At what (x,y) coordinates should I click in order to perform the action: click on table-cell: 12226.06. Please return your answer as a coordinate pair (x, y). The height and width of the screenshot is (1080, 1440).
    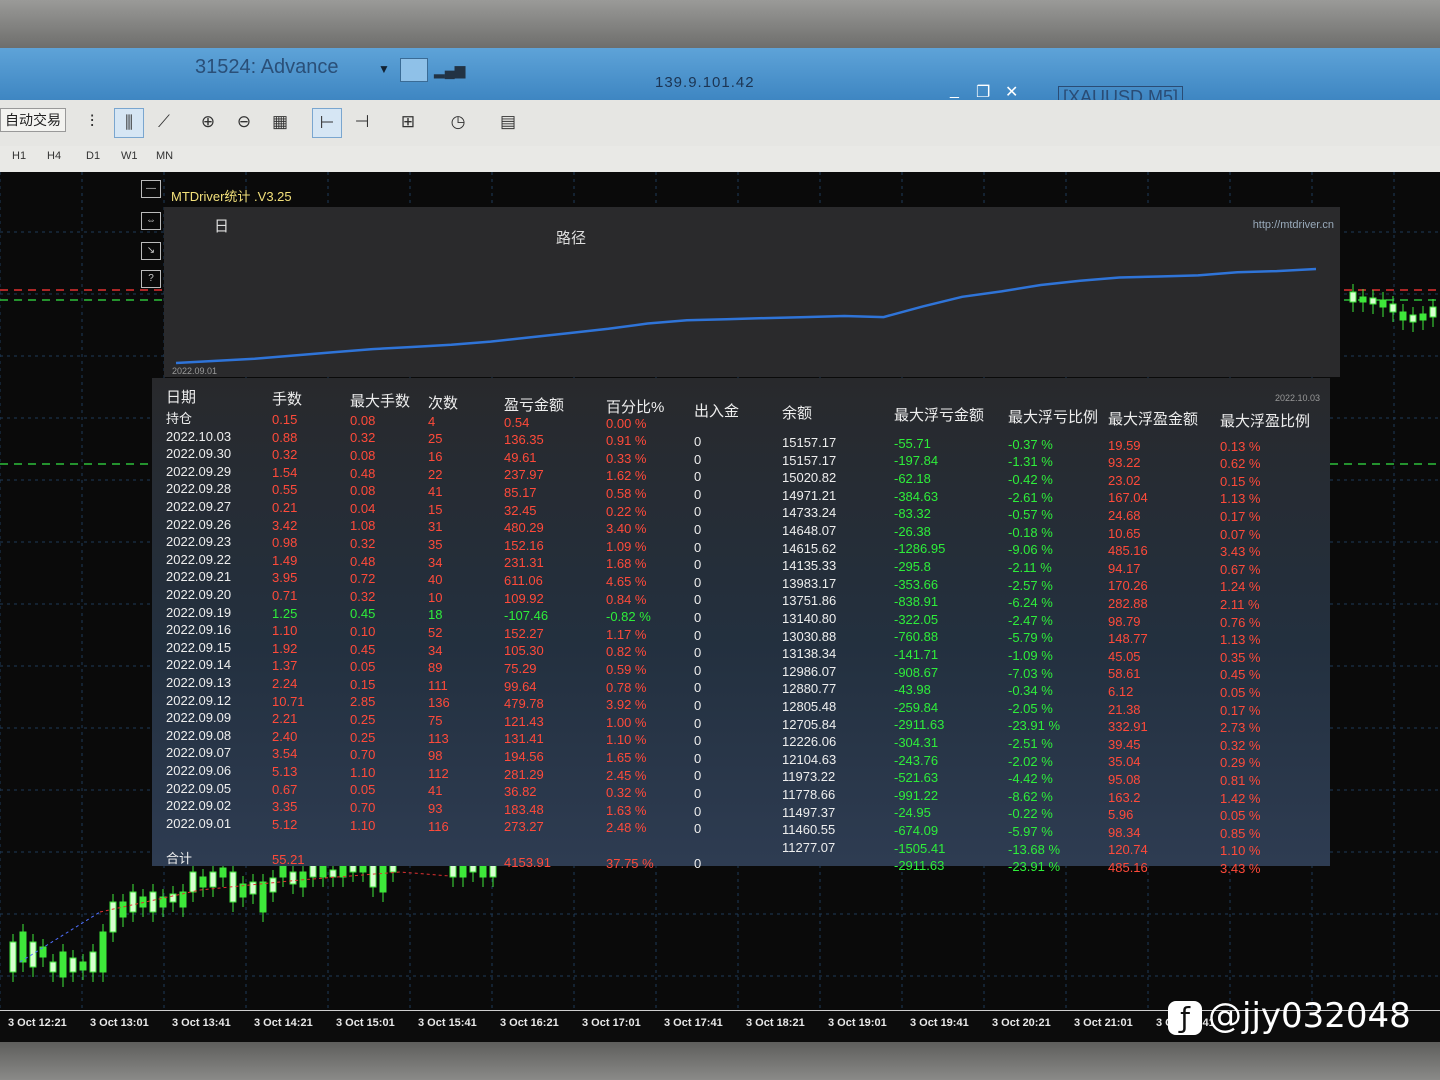
    Looking at the image, I should click on (809, 742).